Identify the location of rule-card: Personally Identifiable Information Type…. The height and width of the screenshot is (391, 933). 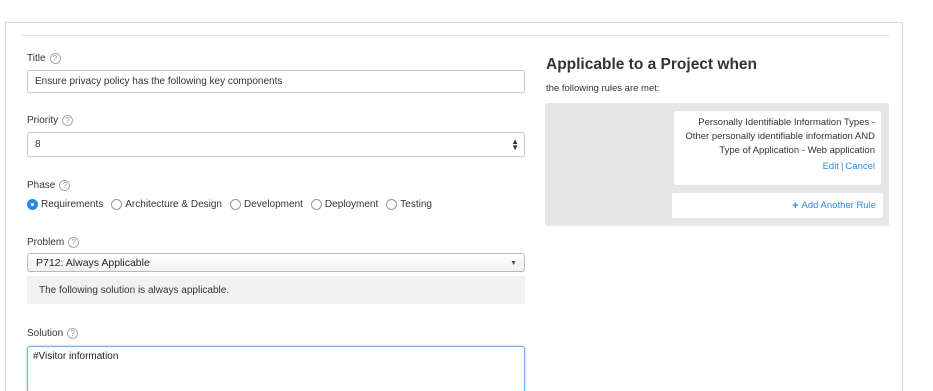
(777, 148).